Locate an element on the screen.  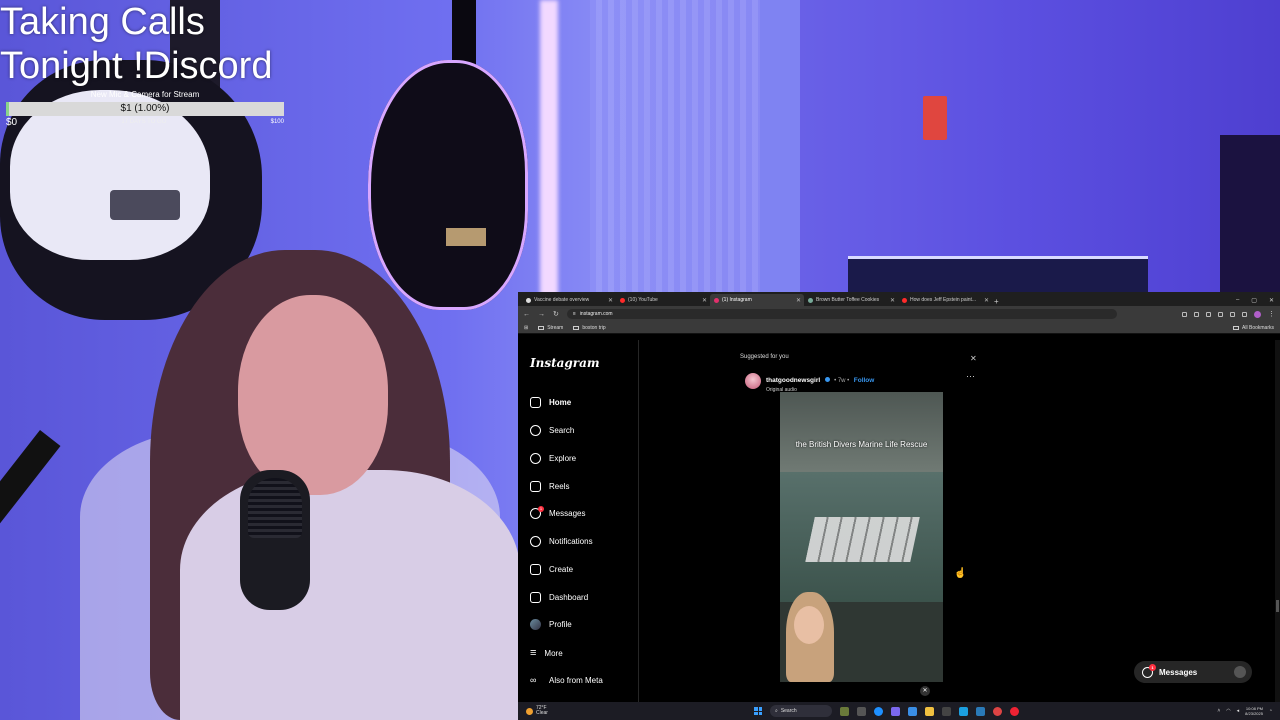
follow-button: Follow is located at coordinates (864, 380).